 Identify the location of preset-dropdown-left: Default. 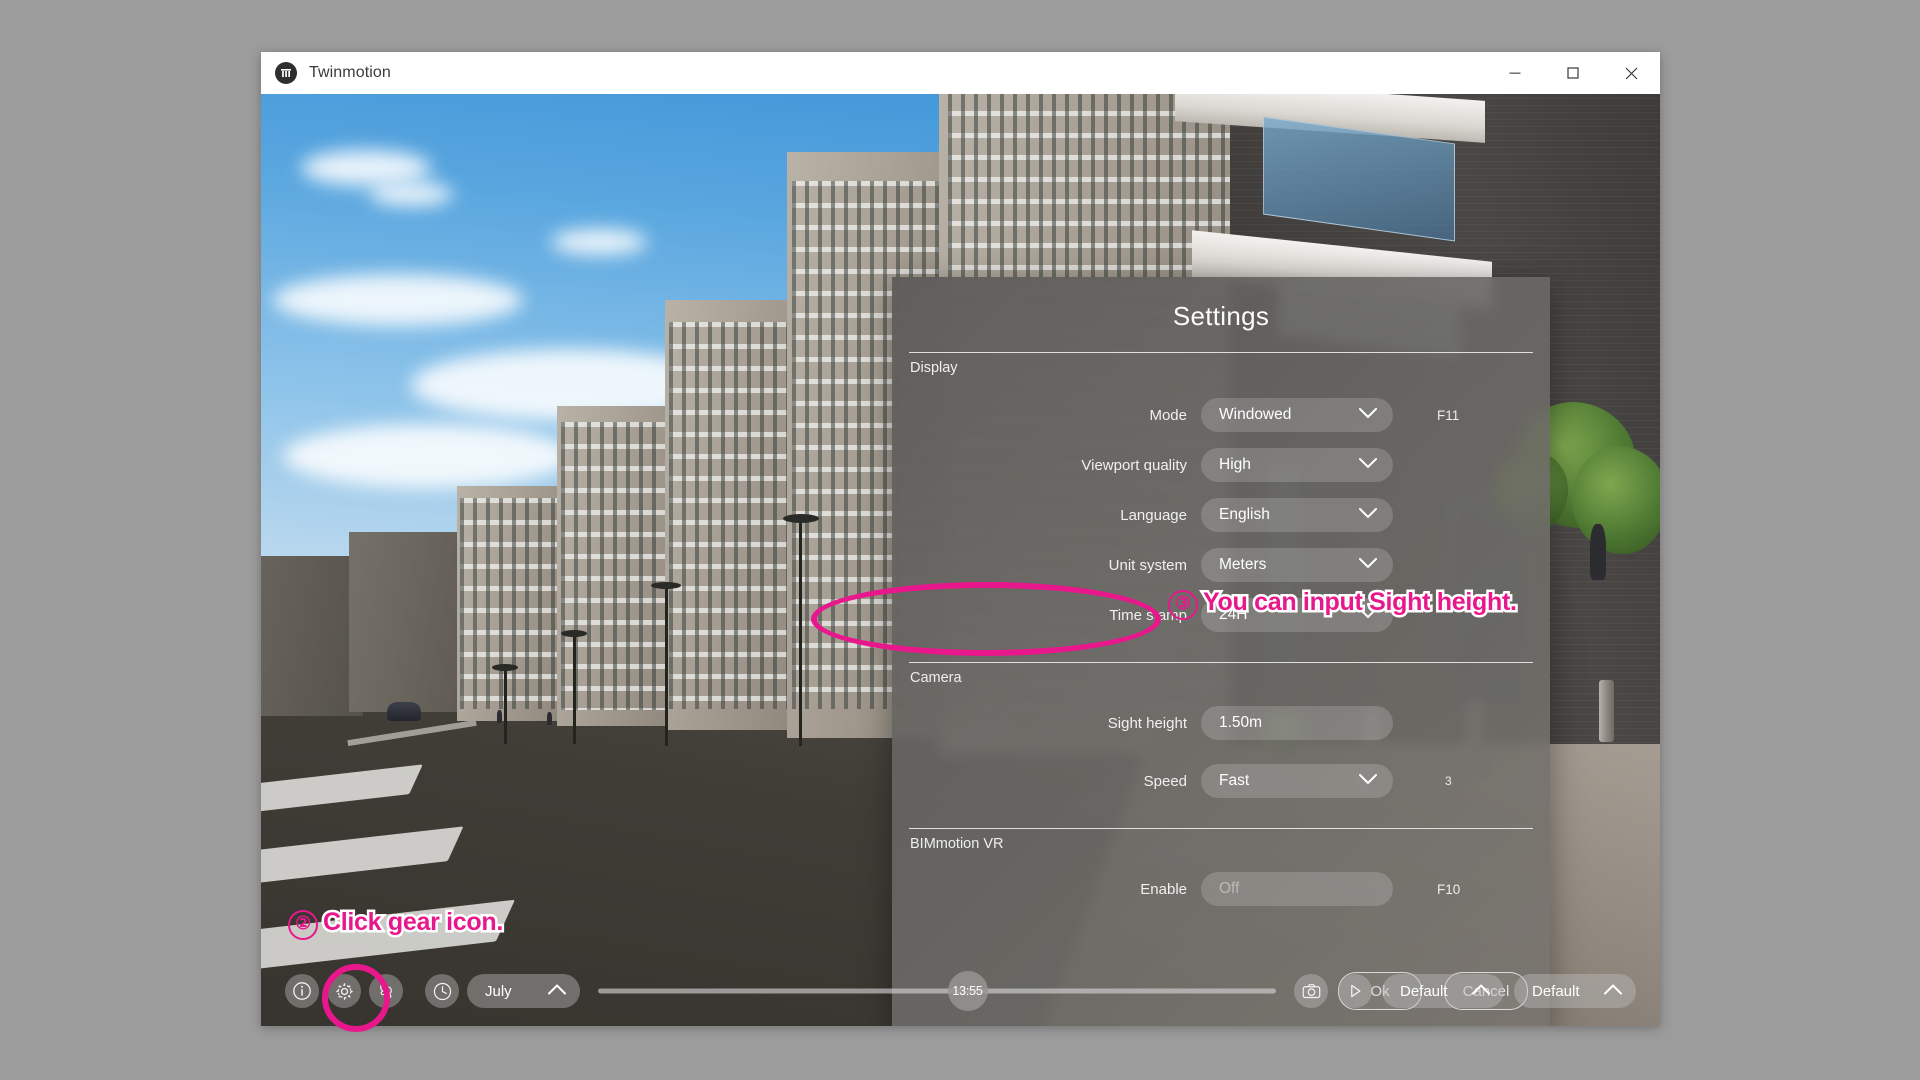
(1443, 991).